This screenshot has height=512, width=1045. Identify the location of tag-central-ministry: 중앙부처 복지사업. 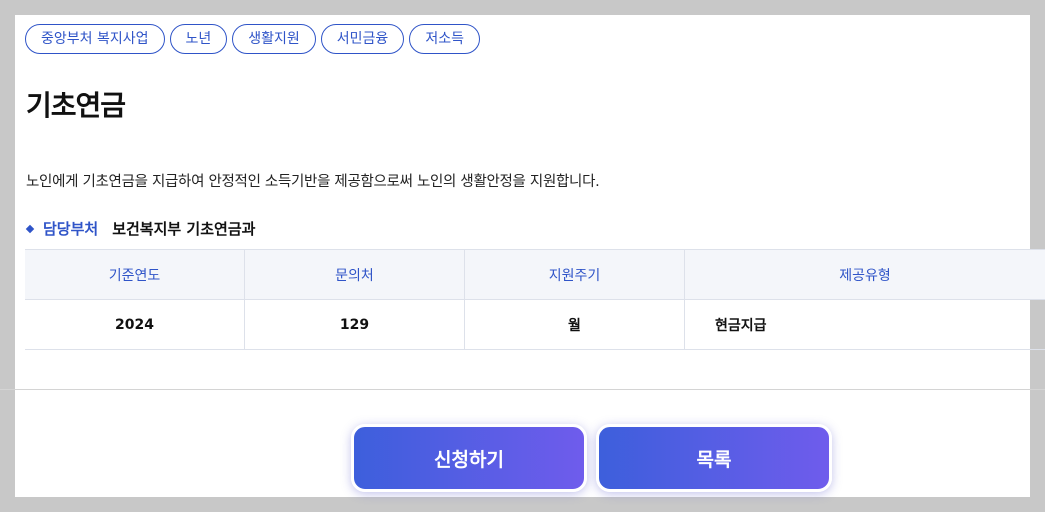
(95, 39).